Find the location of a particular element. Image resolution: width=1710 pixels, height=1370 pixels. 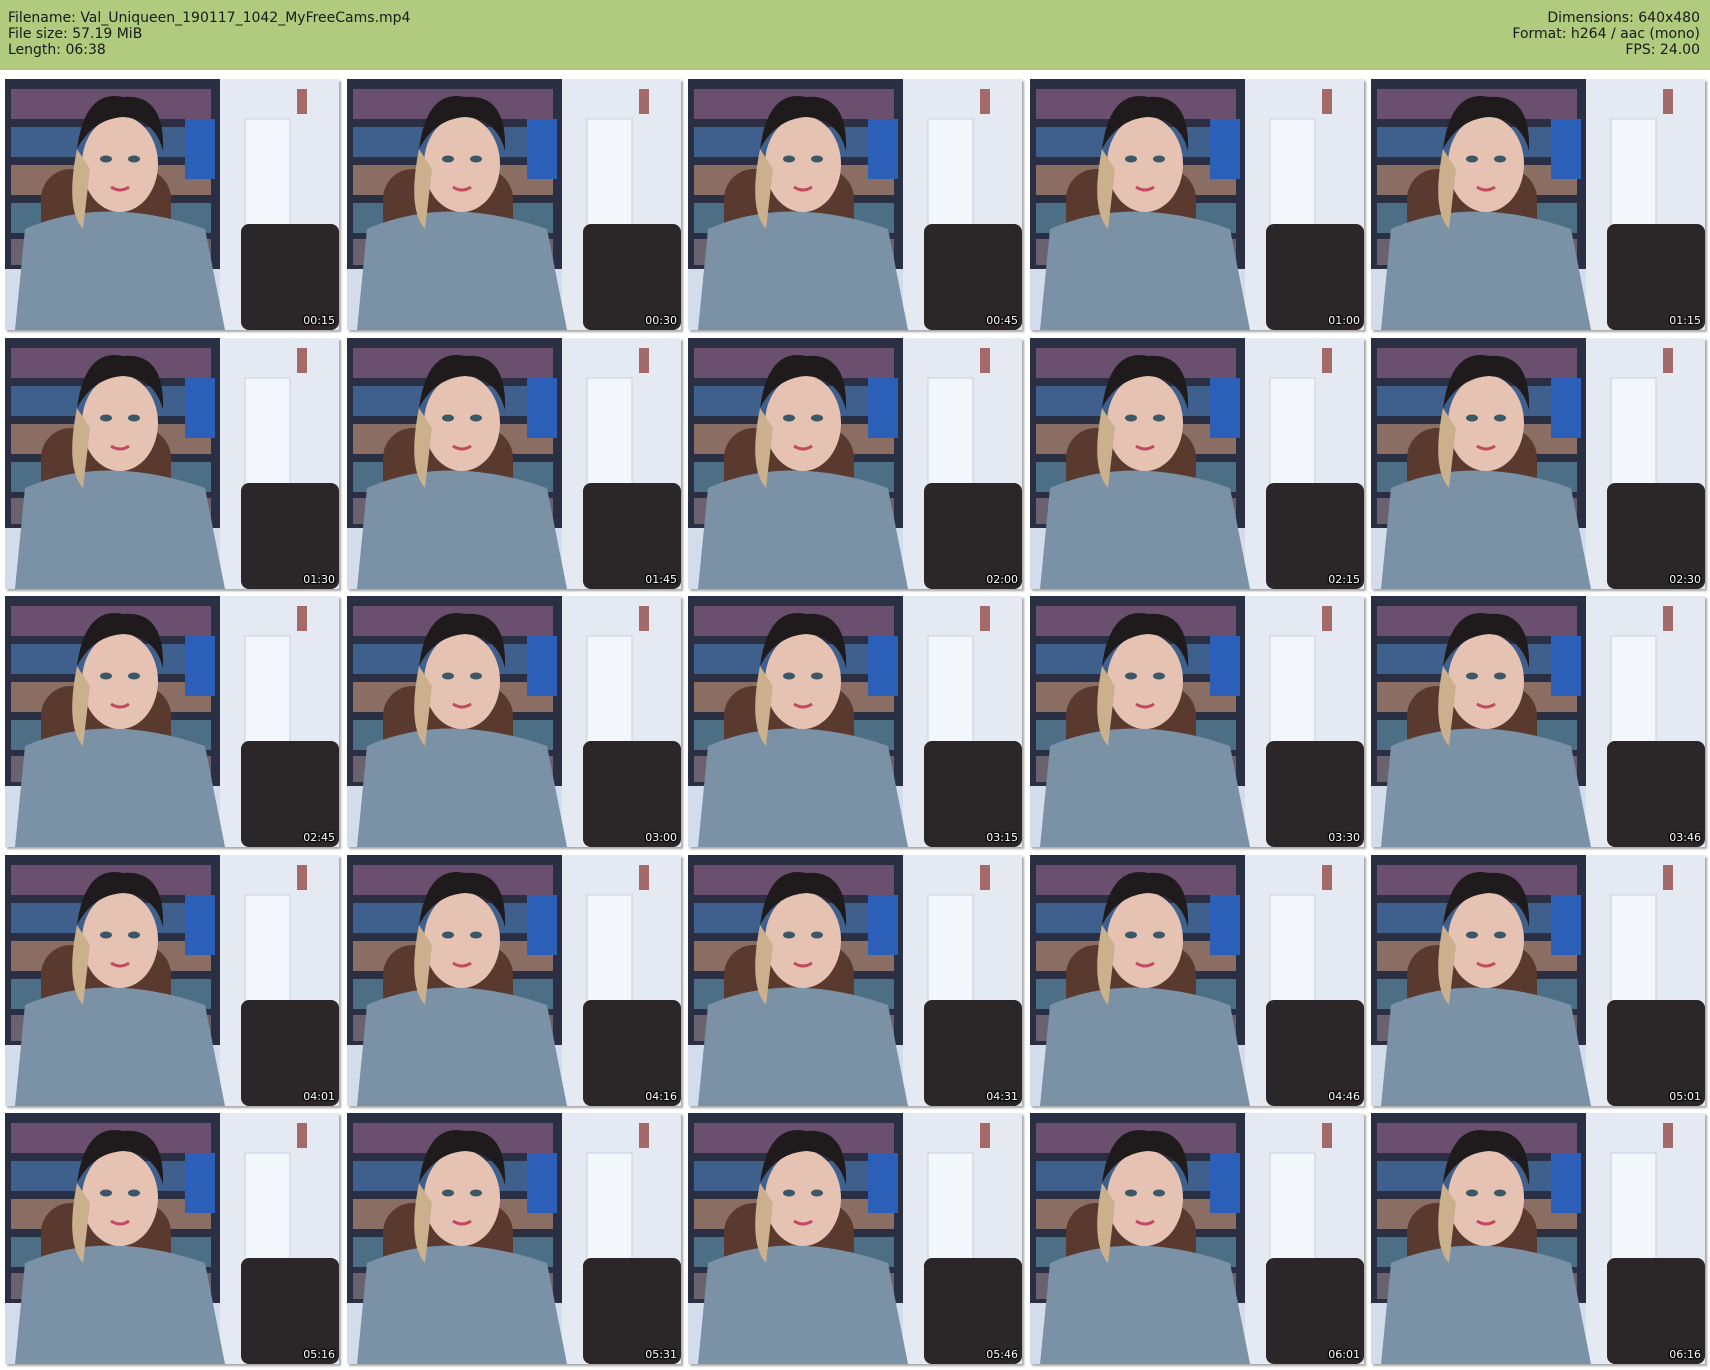

video-thumbnail: 00:15 is located at coordinates (172, 204).